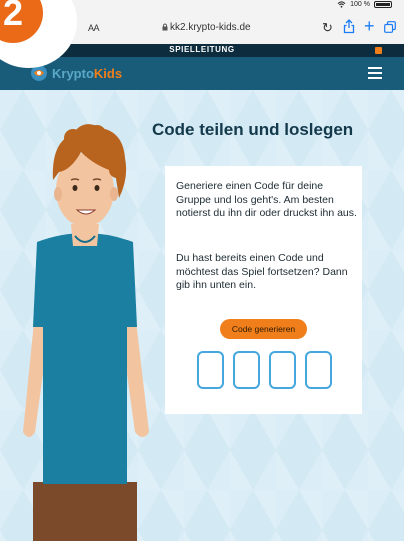  I want to click on reload-icon: ↻, so click(327, 28).